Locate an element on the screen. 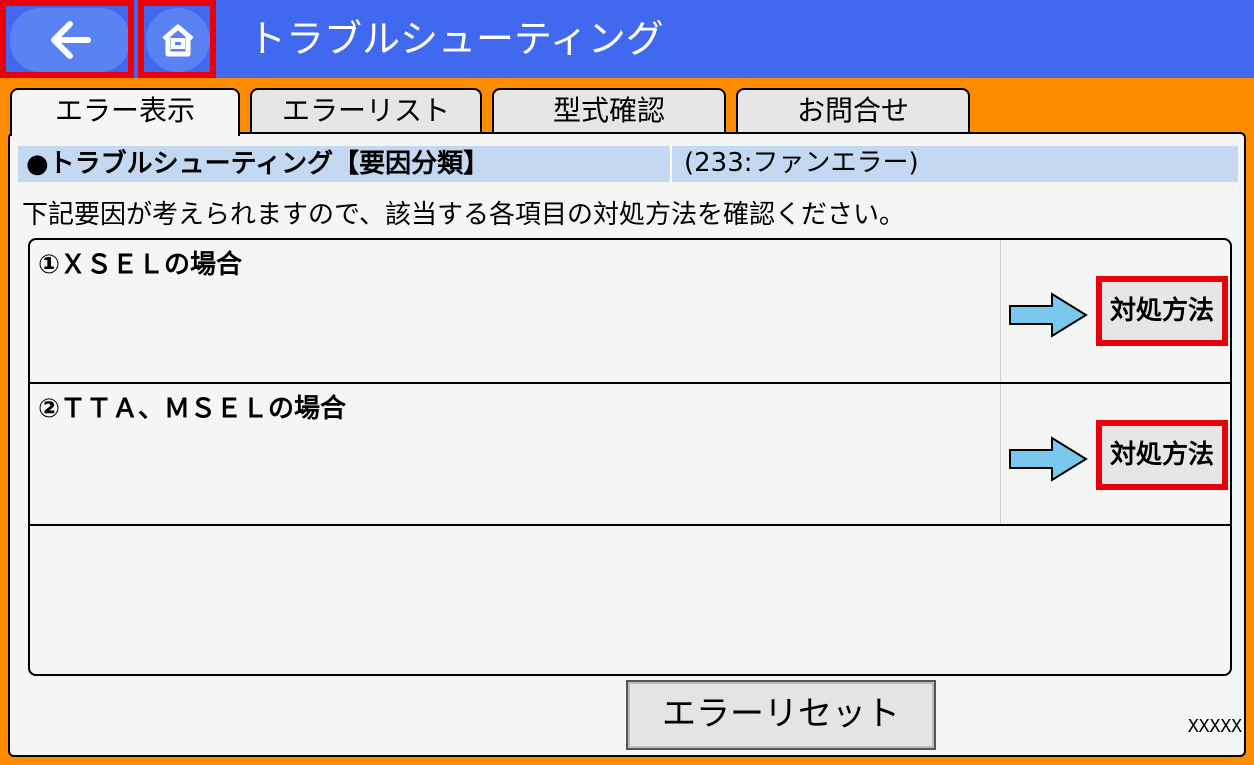 The image size is (1254, 765). screen-code: XXXXX is located at coordinates (1214, 726).